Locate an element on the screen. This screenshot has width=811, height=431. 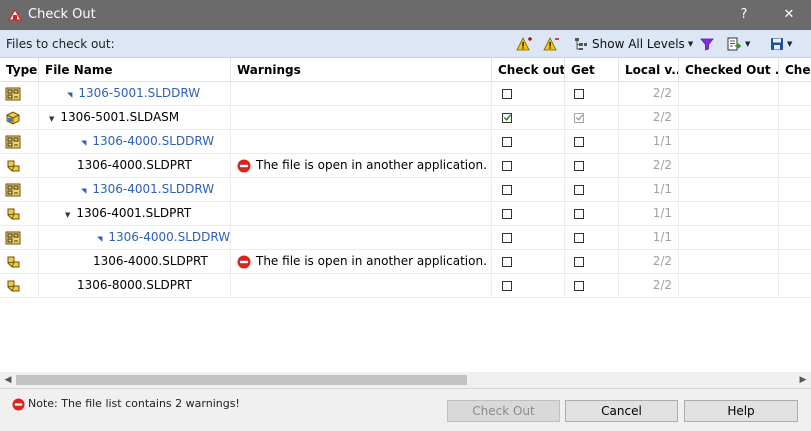
filter-button is located at coordinates (707, 44).